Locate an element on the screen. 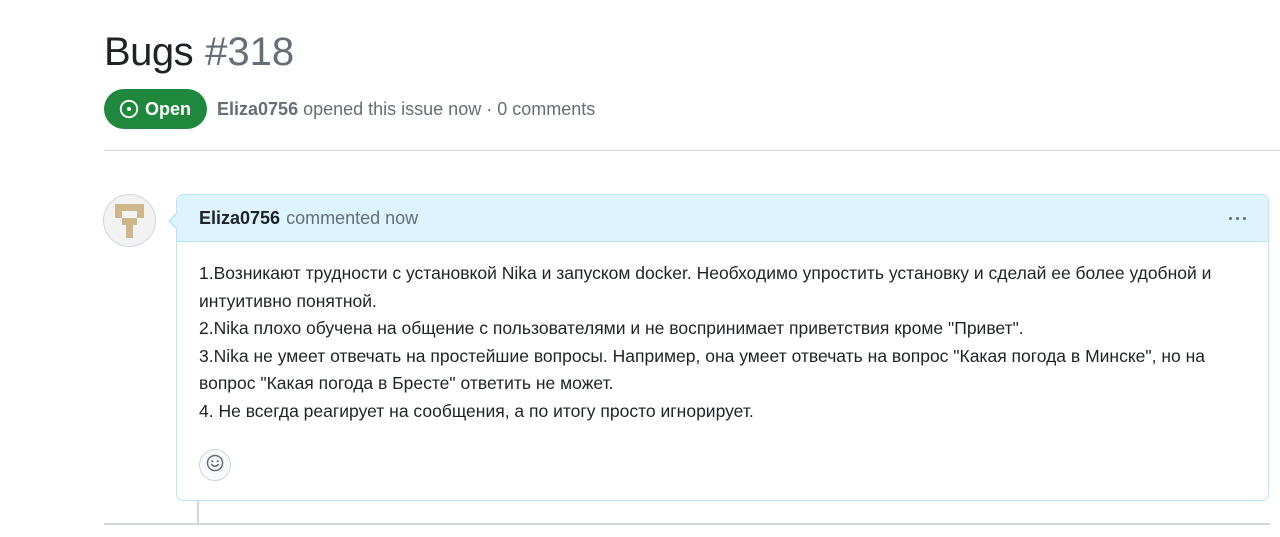 This screenshot has width=1280, height=537. header-divider is located at coordinates (692, 150).